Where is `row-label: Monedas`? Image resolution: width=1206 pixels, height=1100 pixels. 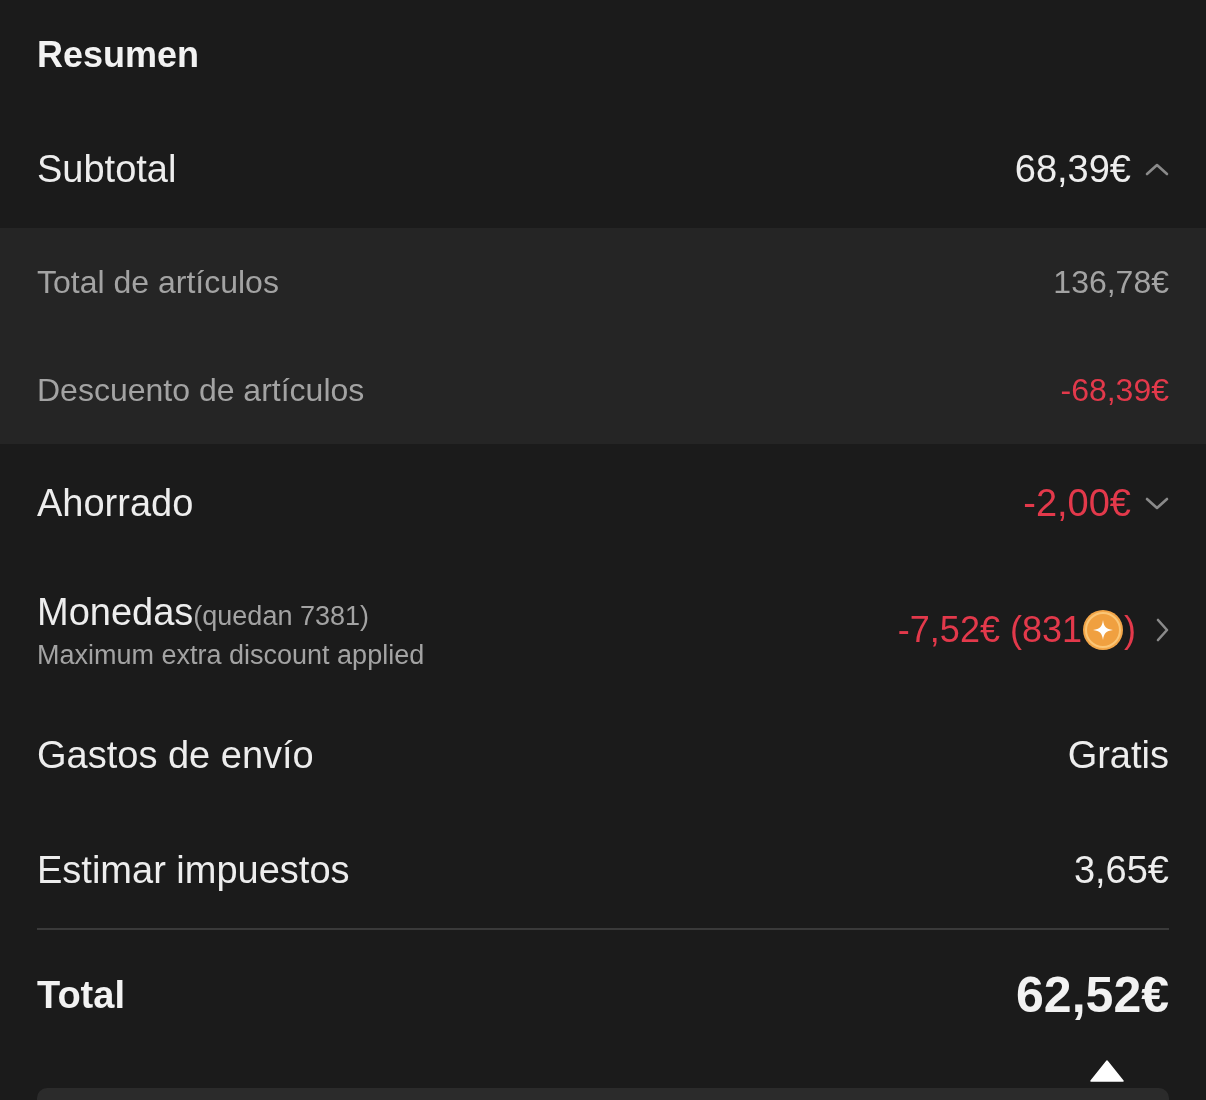 row-label: Monedas is located at coordinates (115, 612).